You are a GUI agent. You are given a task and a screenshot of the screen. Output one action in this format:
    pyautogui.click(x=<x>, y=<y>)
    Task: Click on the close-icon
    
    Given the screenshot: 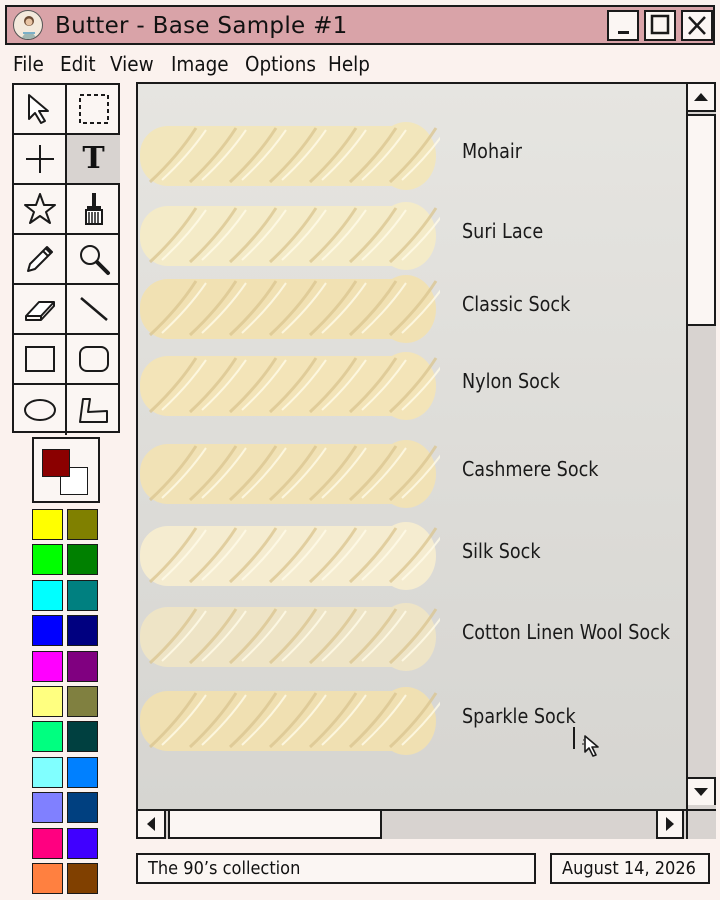 What is the action you would take?
    pyautogui.click(x=697, y=25)
    